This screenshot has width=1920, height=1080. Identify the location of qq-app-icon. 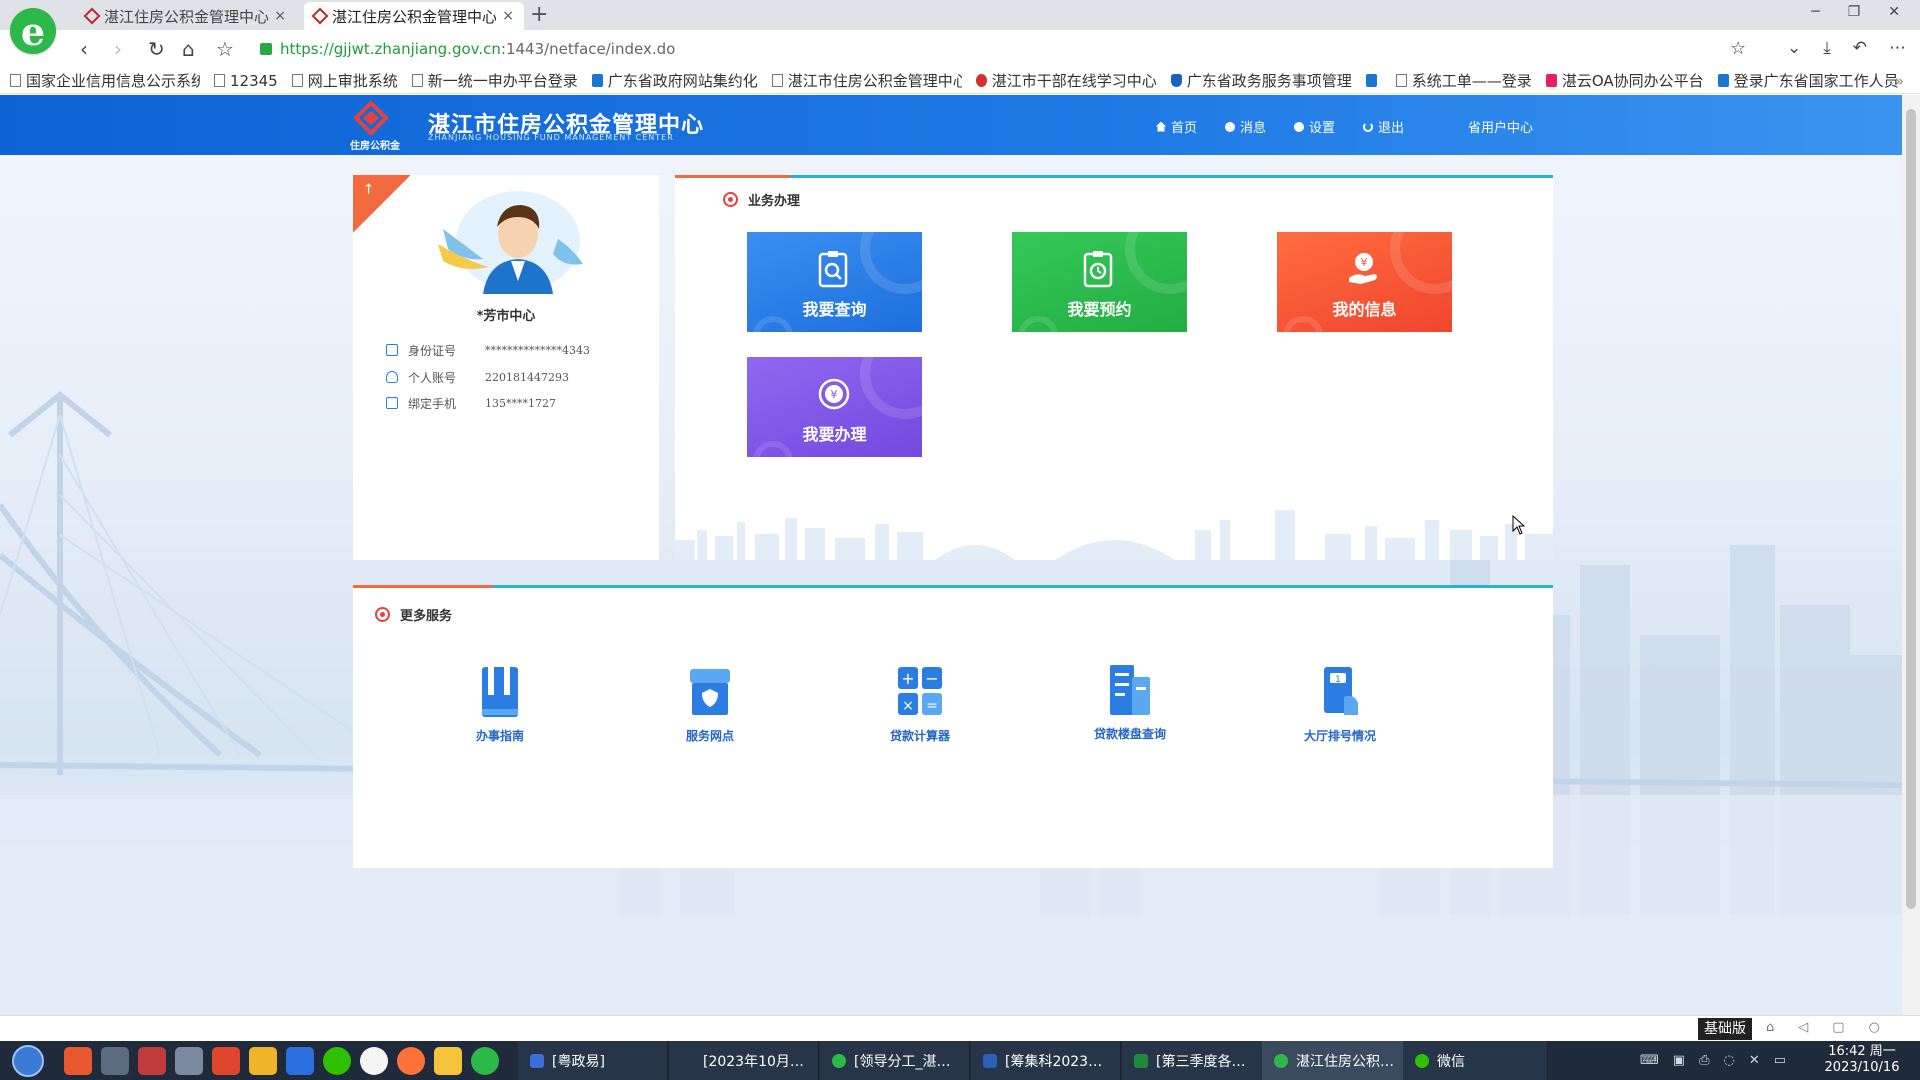
(374, 1061).